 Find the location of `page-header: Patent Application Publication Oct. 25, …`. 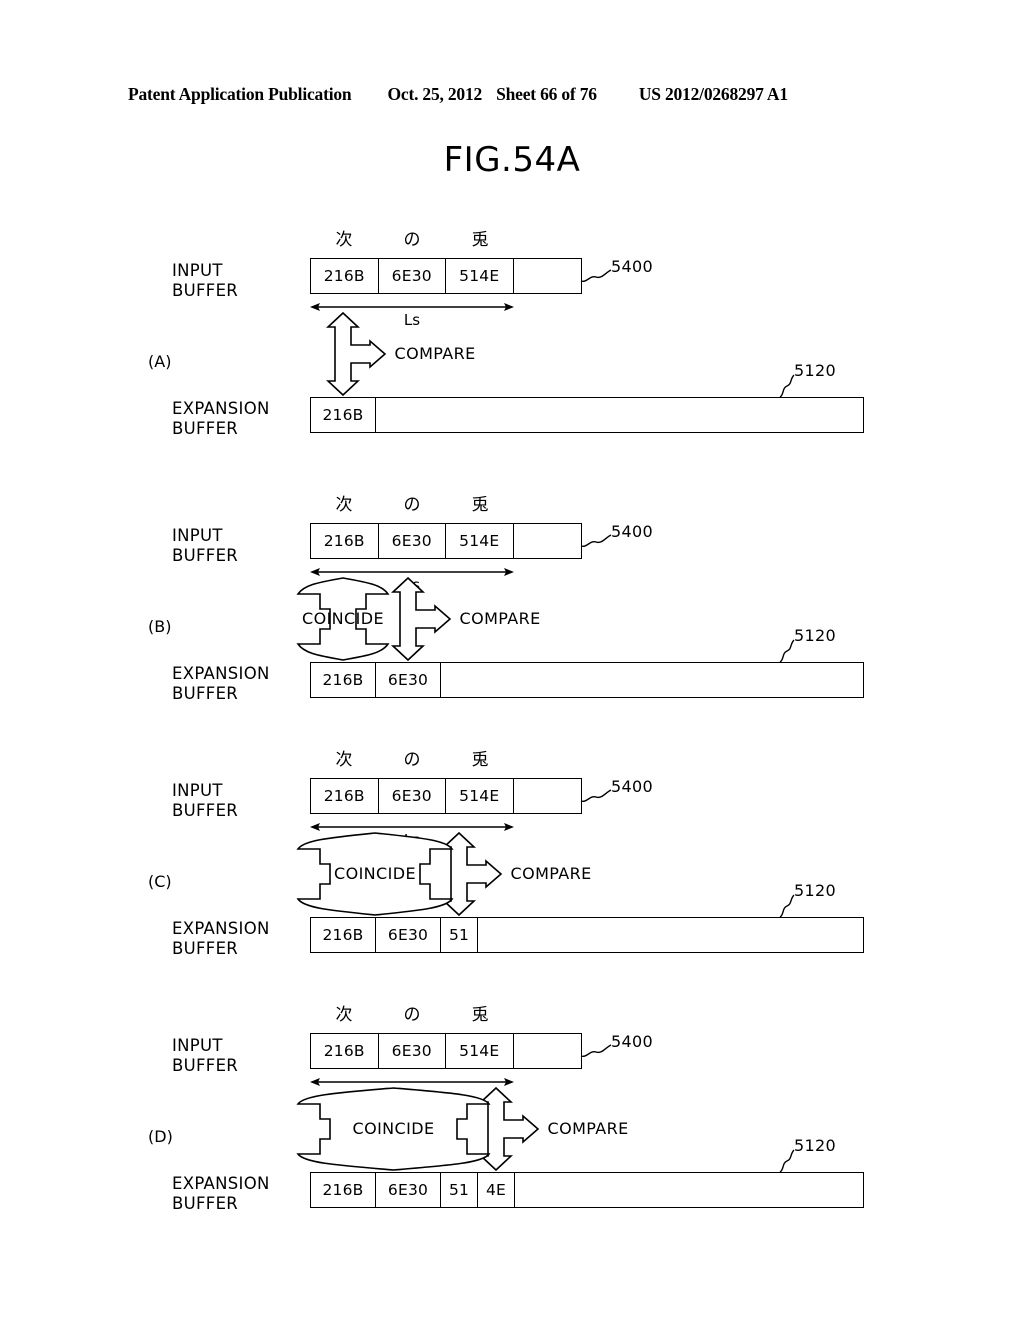

page-header: Patent Application Publication Oct. 25, … is located at coordinates (512, 94).